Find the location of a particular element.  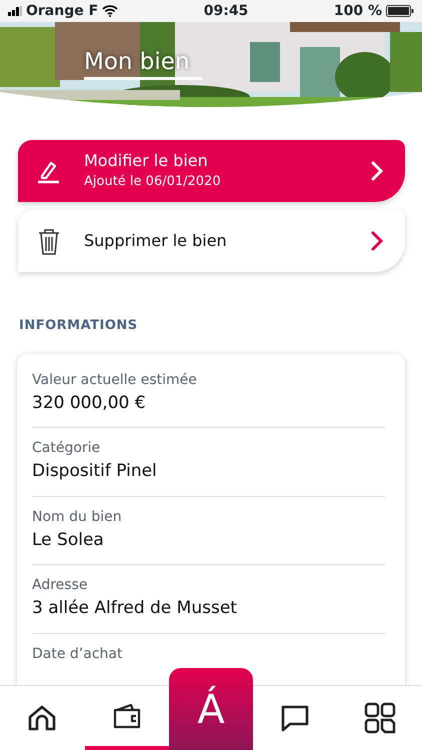

field-label: Adresse is located at coordinates (60, 585).